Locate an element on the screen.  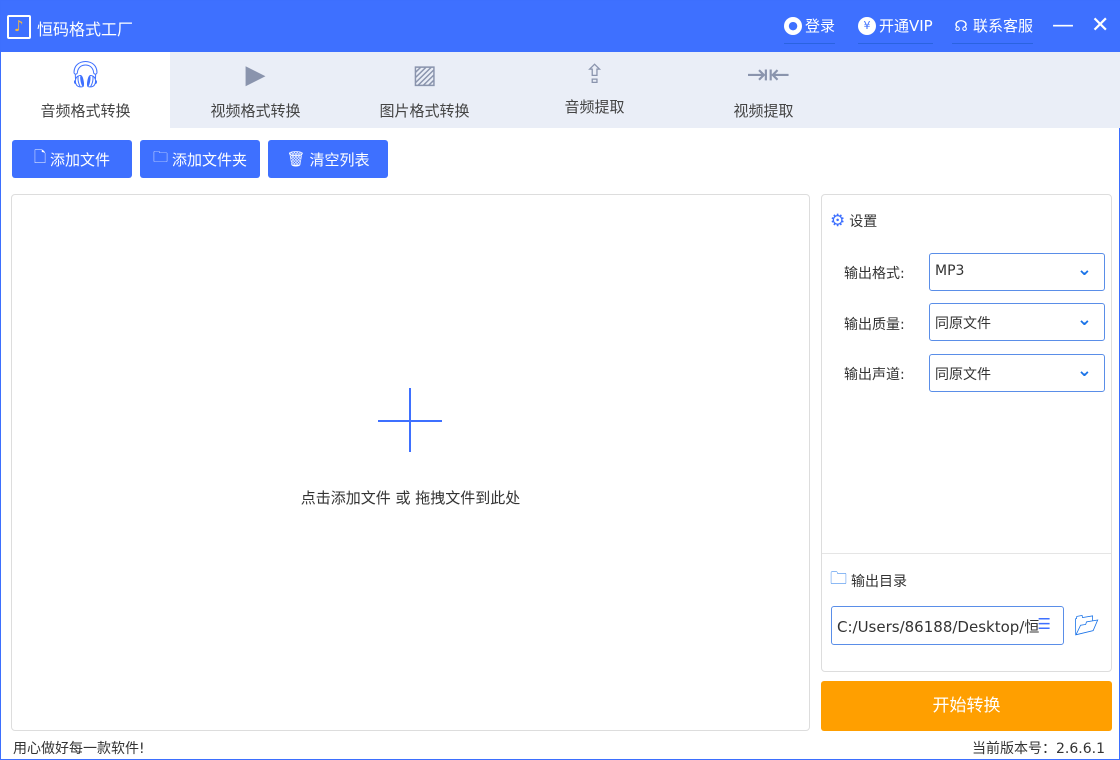
output-dir-input: C:/Users/86188/Desktop/恒 ☰ is located at coordinates (947, 625).